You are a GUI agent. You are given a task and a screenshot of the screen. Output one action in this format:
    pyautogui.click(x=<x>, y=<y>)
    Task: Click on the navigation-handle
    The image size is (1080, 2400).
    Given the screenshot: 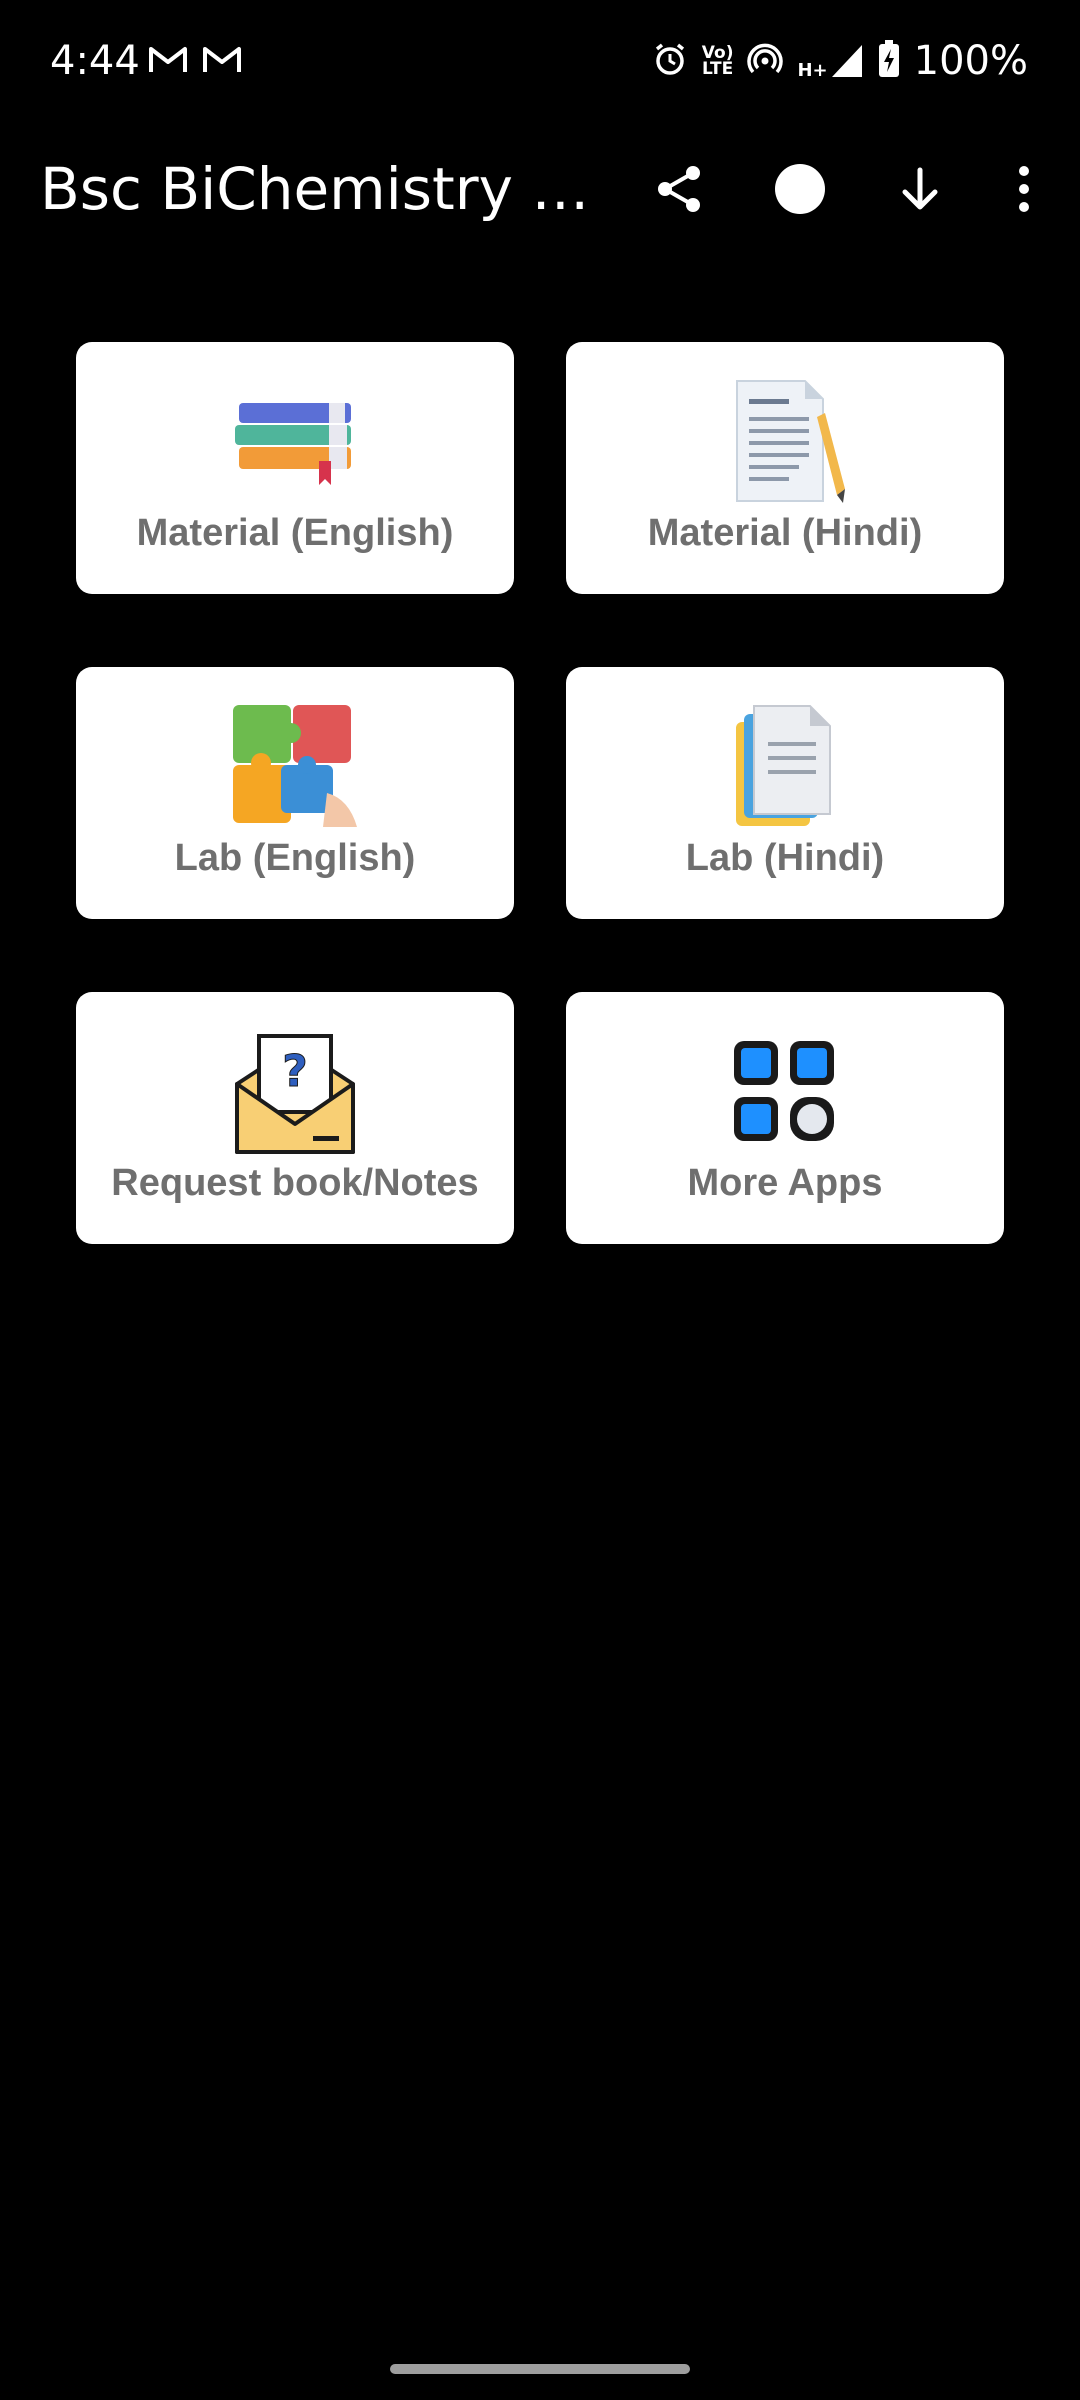 What is the action you would take?
    pyautogui.click(x=540, y=2369)
    